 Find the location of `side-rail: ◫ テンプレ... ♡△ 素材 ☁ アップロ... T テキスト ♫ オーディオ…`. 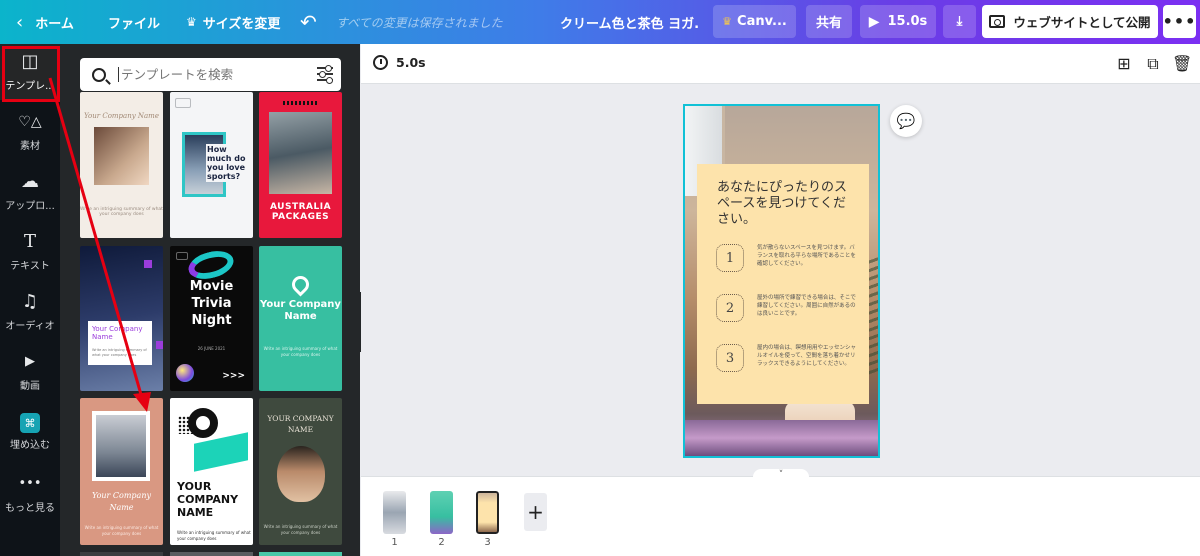

side-rail: ◫ テンプレ... ♡△ 素材 ☁ アップロ... T テキスト ♫ オーディオ… is located at coordinates (30, 300).